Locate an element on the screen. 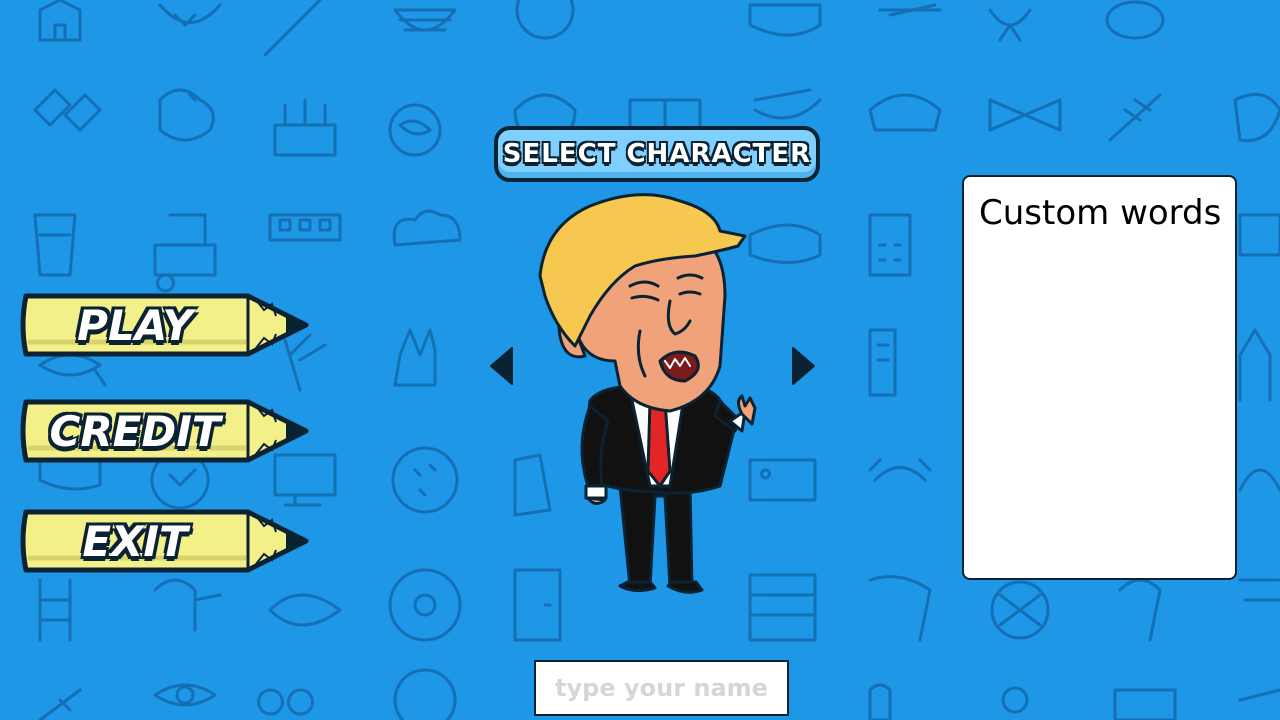  select-character-title: SELECT CHARACTER is located at coordinates (657, 154).